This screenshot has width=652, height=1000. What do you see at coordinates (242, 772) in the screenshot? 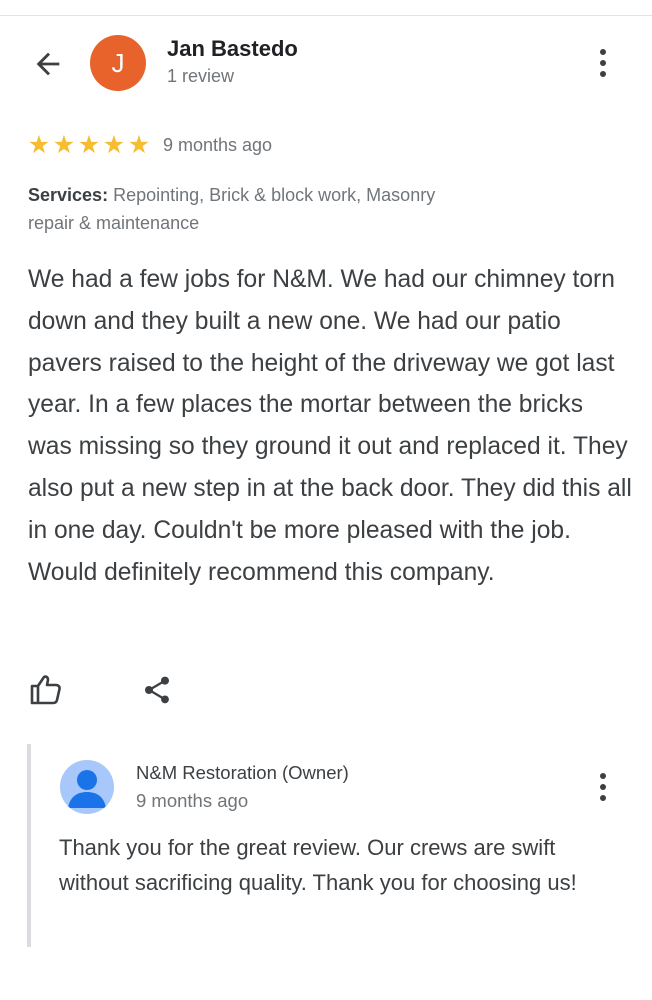
I see `owner-name: N&M Restoration (Owner)` at bounding box center [242, 772].